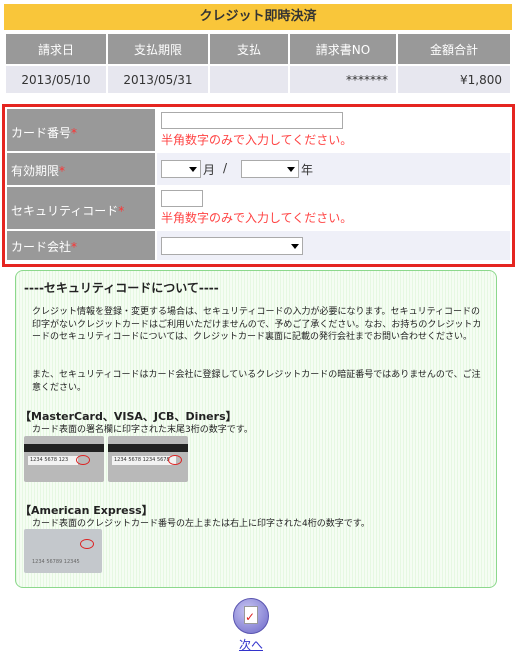 Image resolution: width=516 pixels, height=660 pixels. I want to click on amex-card-image: 1234 56789 12345, so click(63, 551).